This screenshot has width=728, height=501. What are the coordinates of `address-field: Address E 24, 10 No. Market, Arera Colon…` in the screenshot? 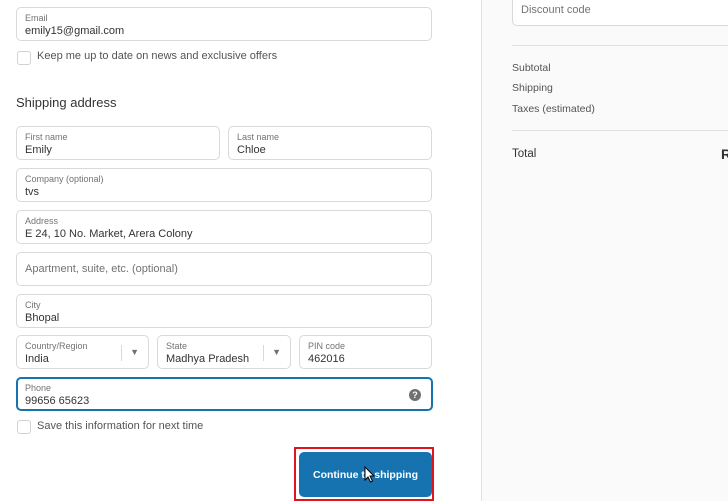 It's located at (224, 227).